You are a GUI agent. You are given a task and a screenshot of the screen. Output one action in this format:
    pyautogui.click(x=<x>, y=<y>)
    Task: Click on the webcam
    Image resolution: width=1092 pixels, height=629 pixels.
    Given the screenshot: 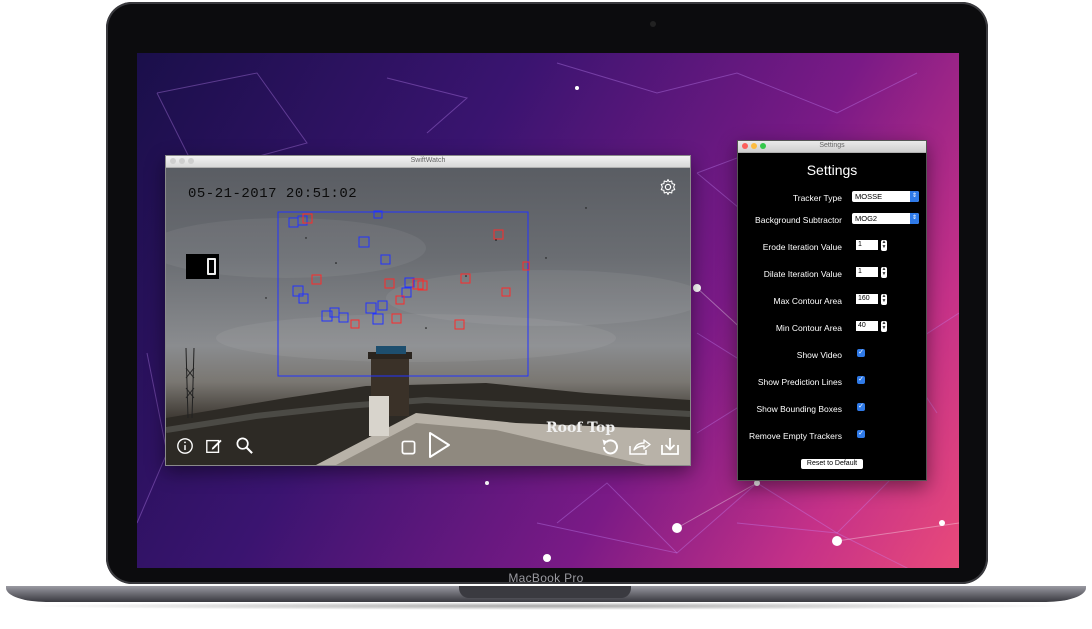 What is the action you would take?
    pyautogui.click(x=653, y=24)
    